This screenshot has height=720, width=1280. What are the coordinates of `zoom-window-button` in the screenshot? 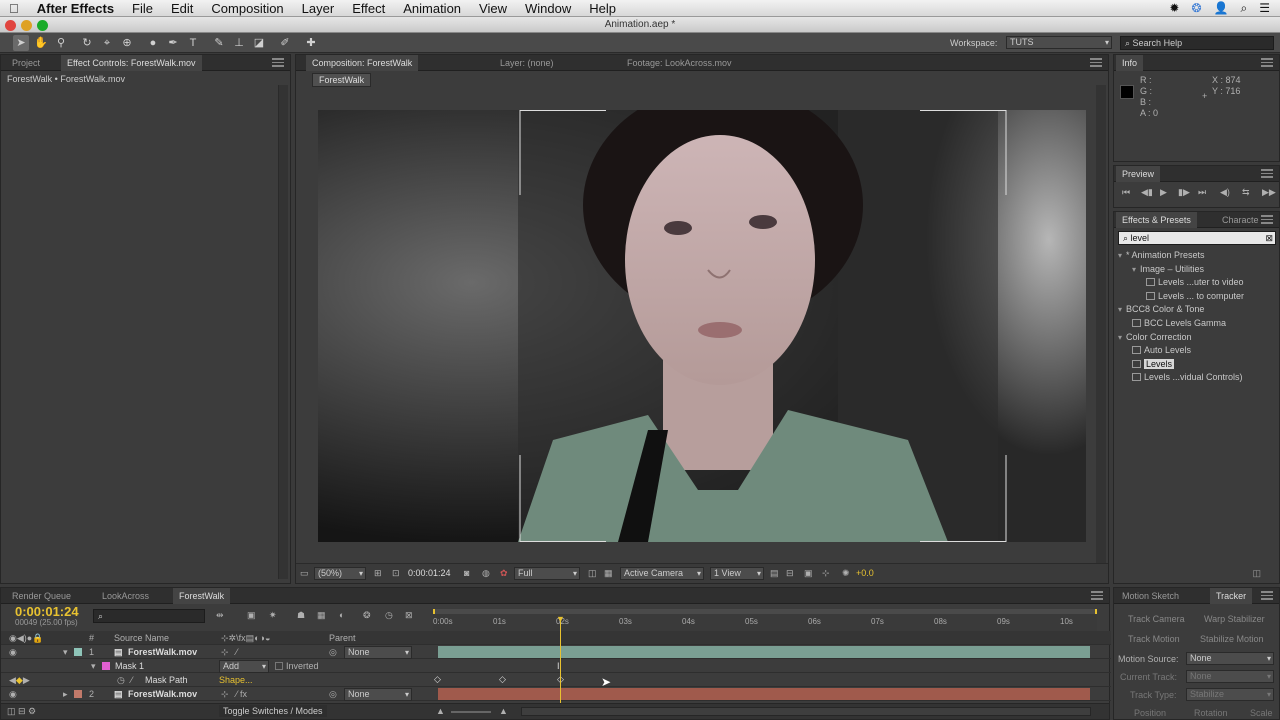 It's located at (42, 25).